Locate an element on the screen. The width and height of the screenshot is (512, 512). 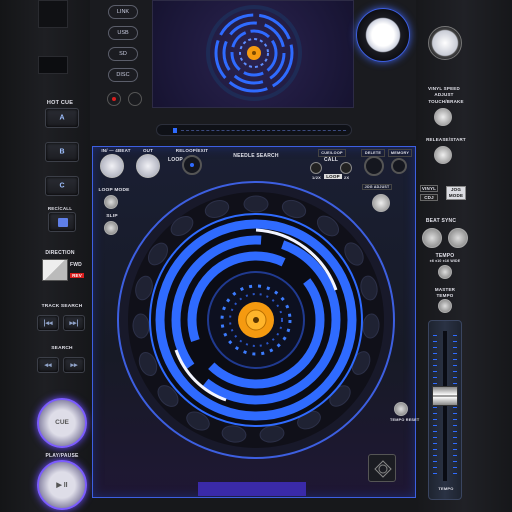
track-search-prev-button: |◂◂ is located at coordinates (48, 323).